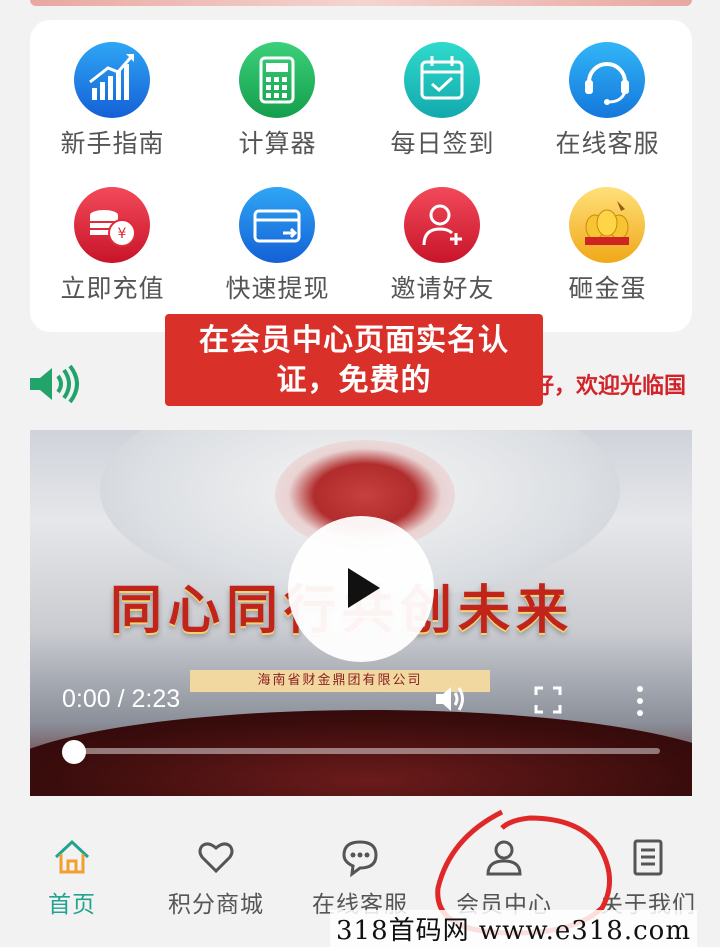 The image size is (720, 947). Describe the element at coordinates (513, 928) in the screenshot. I see `watermark-text: 318首码网 www.e318.com` at that location.